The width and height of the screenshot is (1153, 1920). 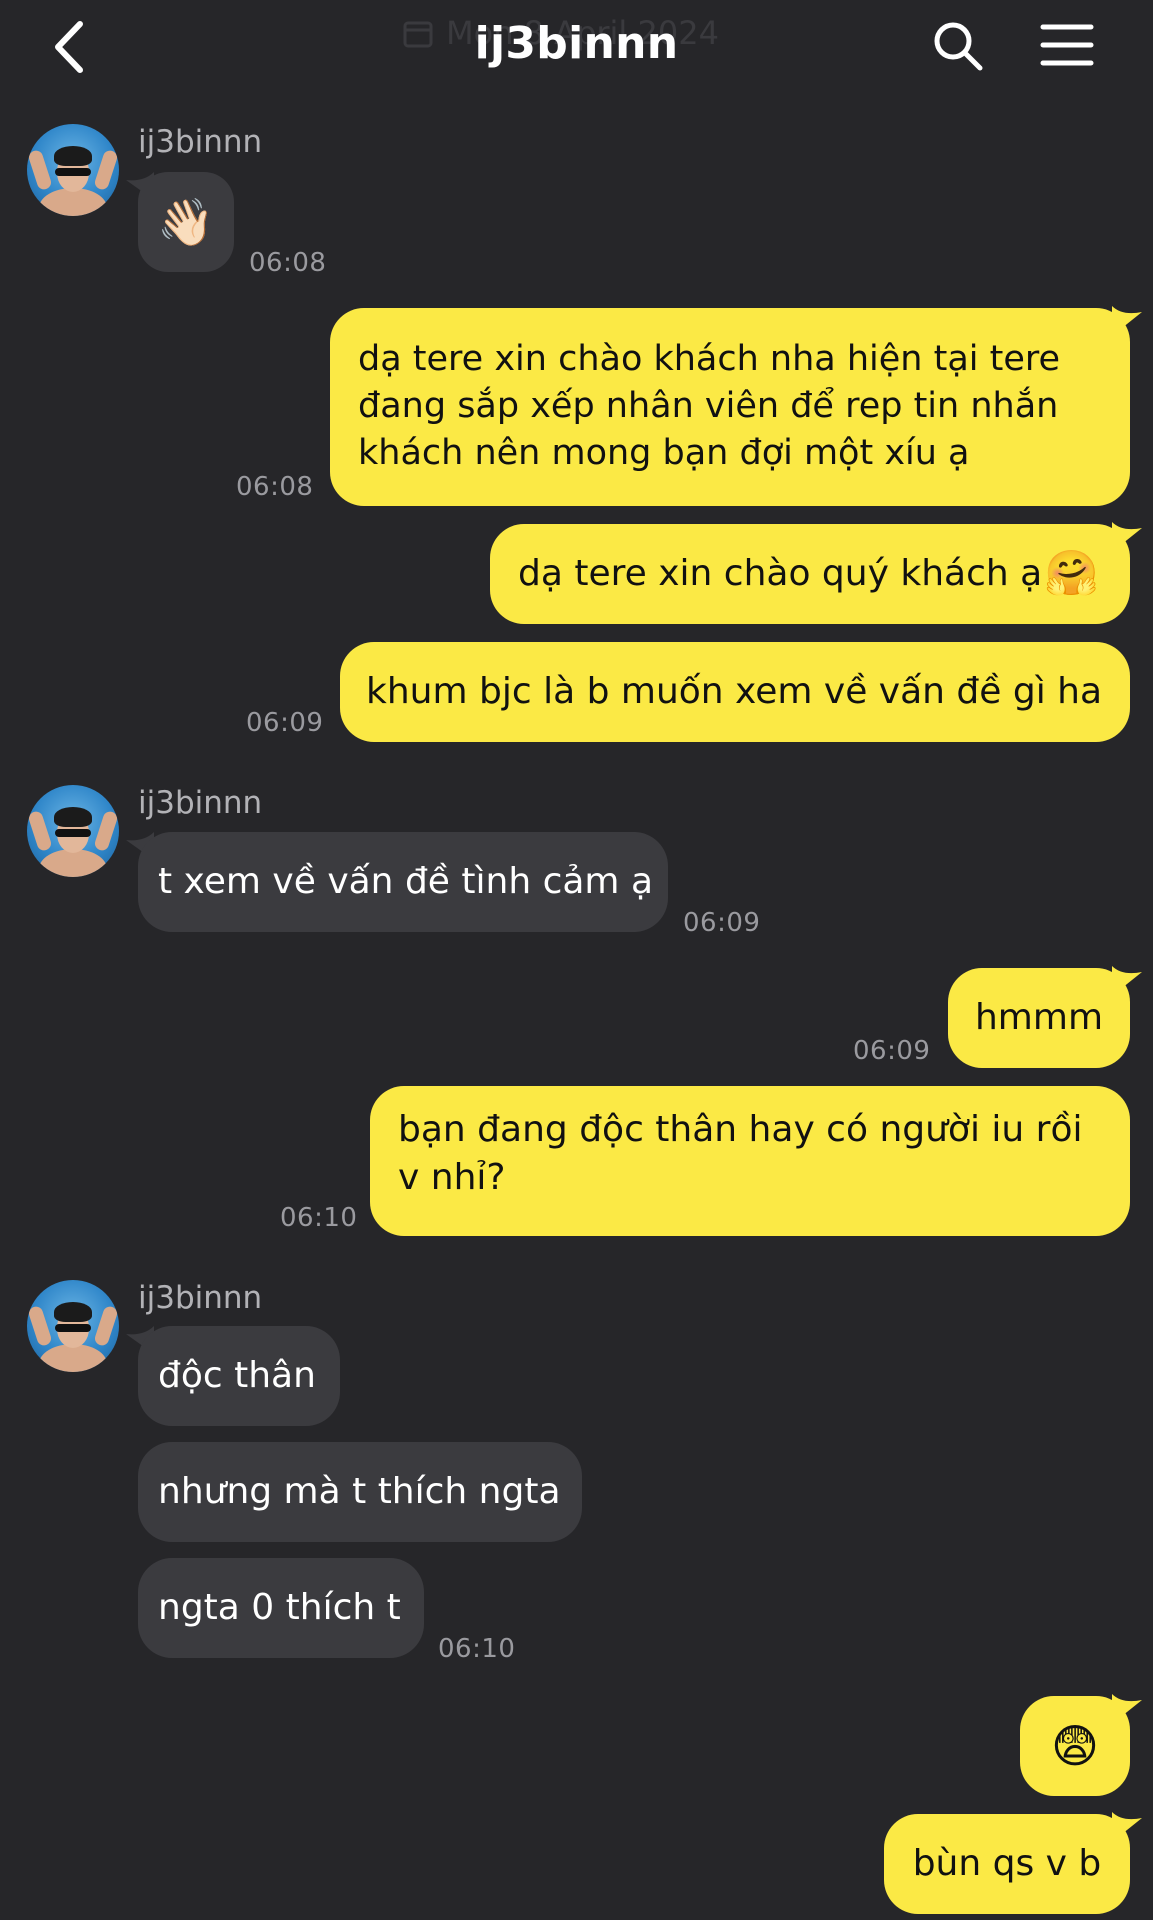 I want to click on message-bubble-outgoing: 😨, so click(x=1075, y=1746).